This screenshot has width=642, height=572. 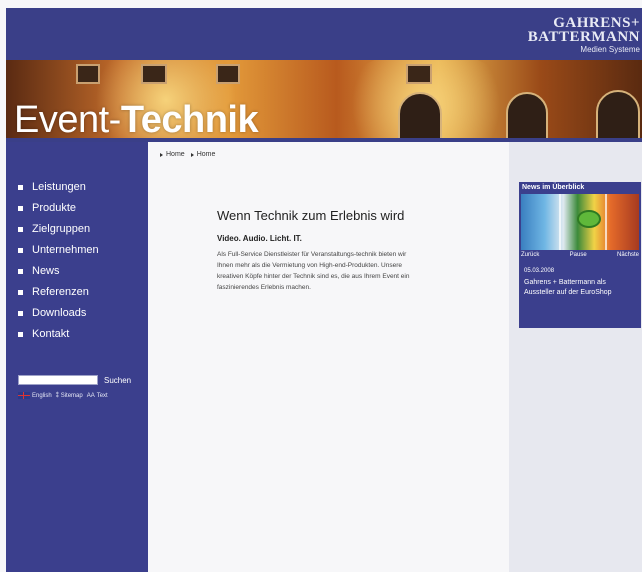 I want to click on nav-item-downloads: Downloads, so click(x=58, y=316).